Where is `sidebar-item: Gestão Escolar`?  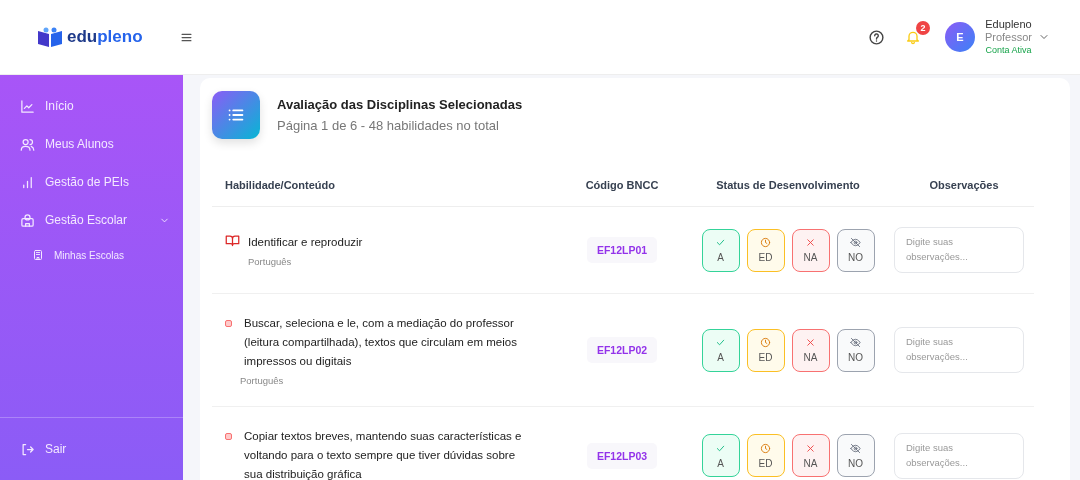
sidebar-item: Gestão Escolar is located at coordinates (95, 220).